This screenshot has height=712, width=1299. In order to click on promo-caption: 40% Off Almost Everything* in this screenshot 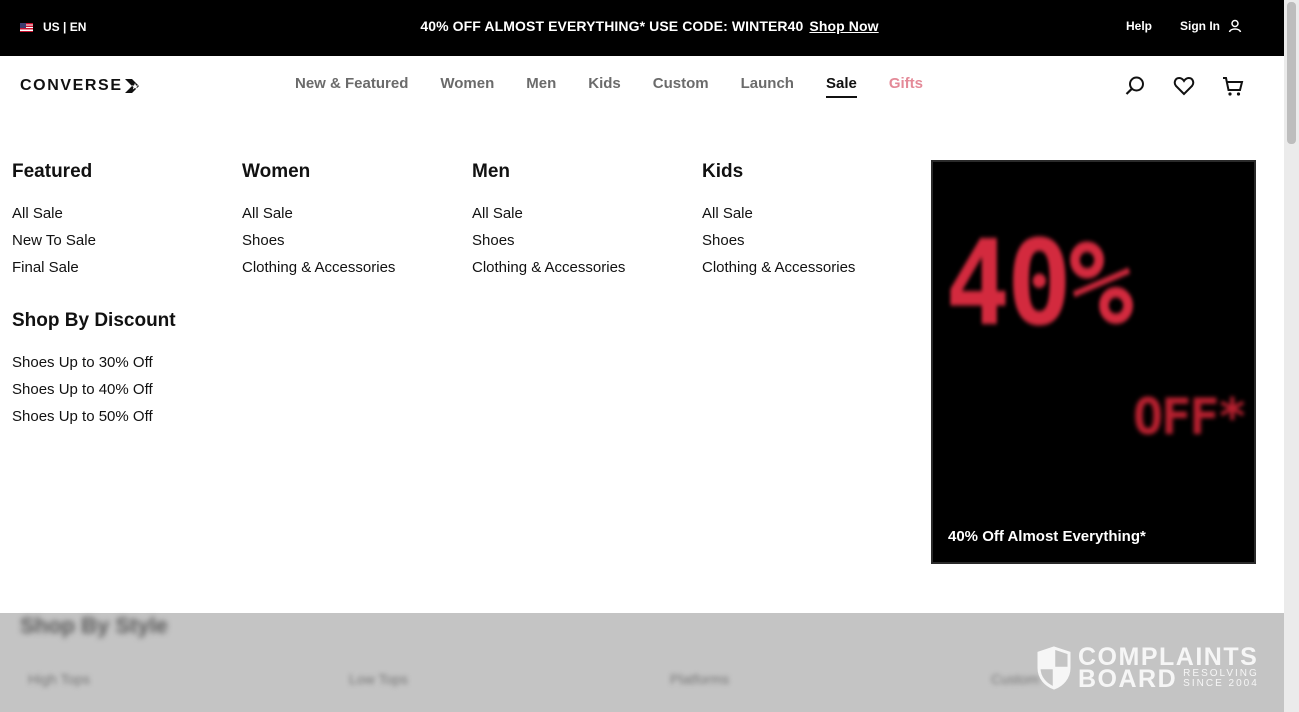, I will do `click(1047, 536)`.